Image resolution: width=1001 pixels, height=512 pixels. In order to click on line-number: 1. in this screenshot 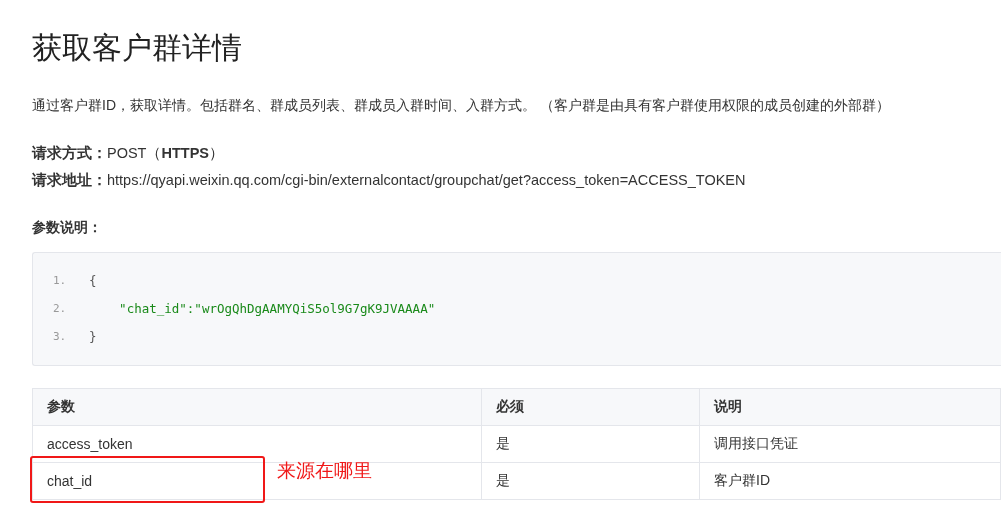, I will do `click(60, 281)`.